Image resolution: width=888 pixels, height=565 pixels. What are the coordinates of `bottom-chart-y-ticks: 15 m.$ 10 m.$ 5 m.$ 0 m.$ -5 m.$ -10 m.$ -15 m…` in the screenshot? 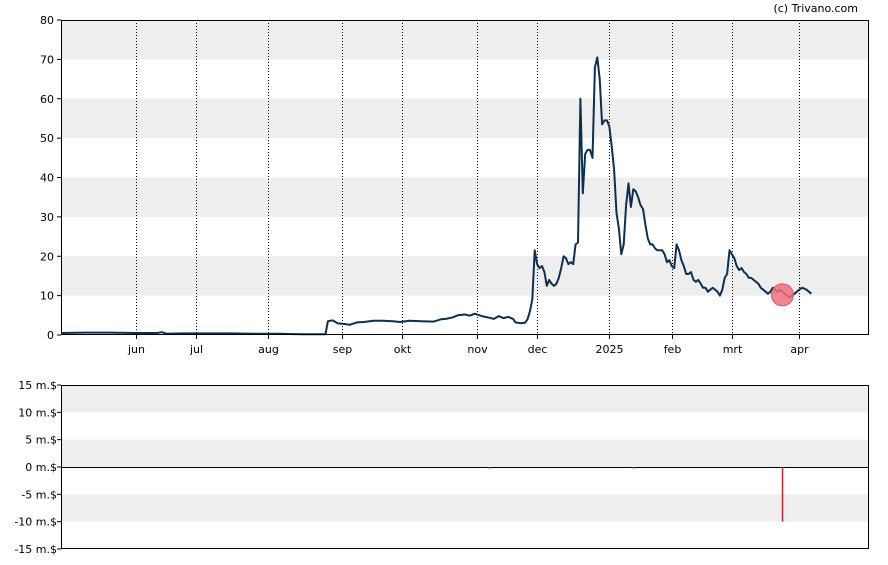 It's located at (37, 467).